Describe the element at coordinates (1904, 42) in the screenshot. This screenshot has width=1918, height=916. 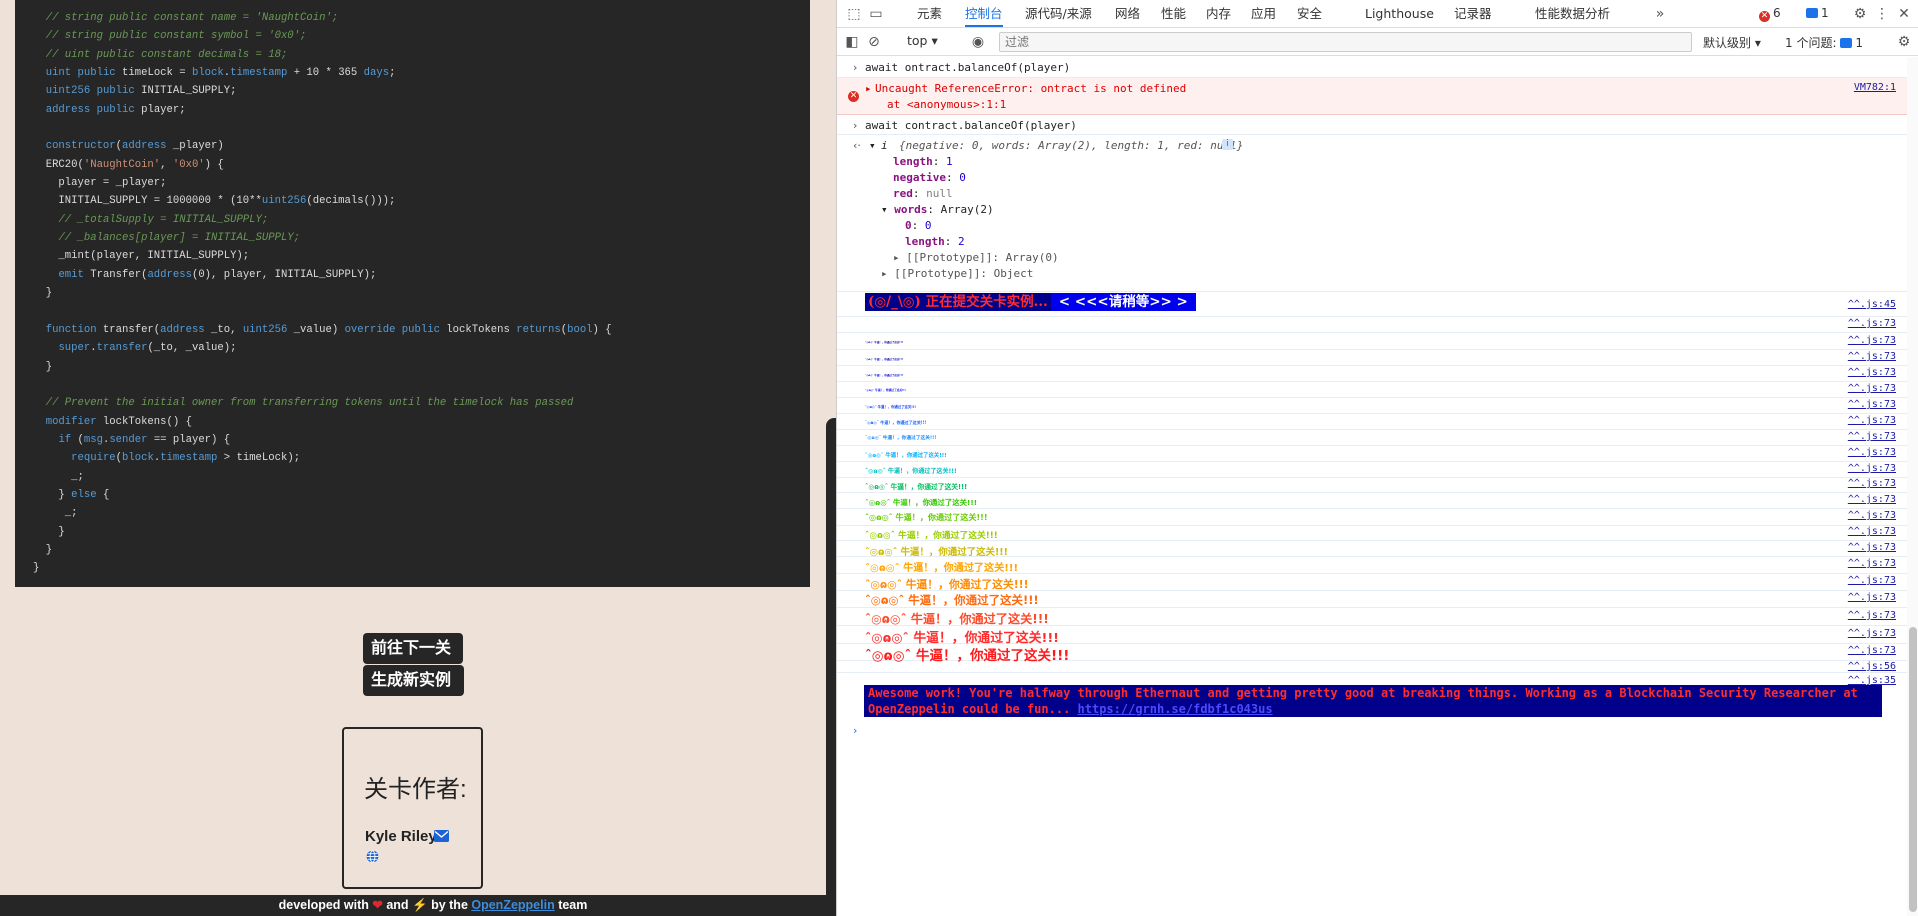
I see `console-settings-icon: ⚙` at that location.